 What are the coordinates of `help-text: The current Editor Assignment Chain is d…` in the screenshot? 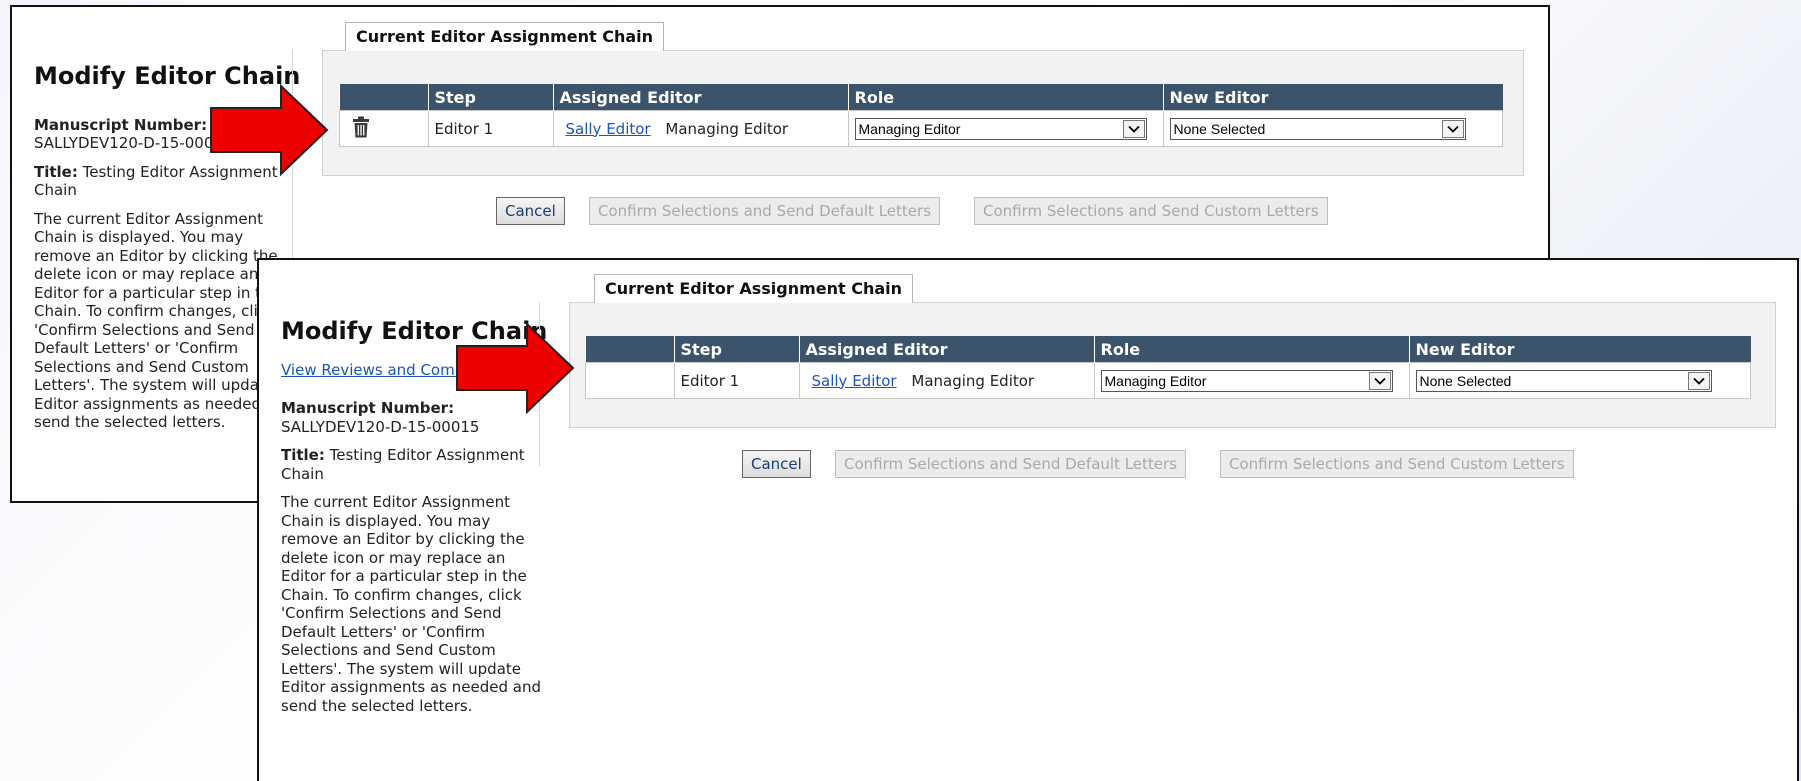 It's located at (411, 604).